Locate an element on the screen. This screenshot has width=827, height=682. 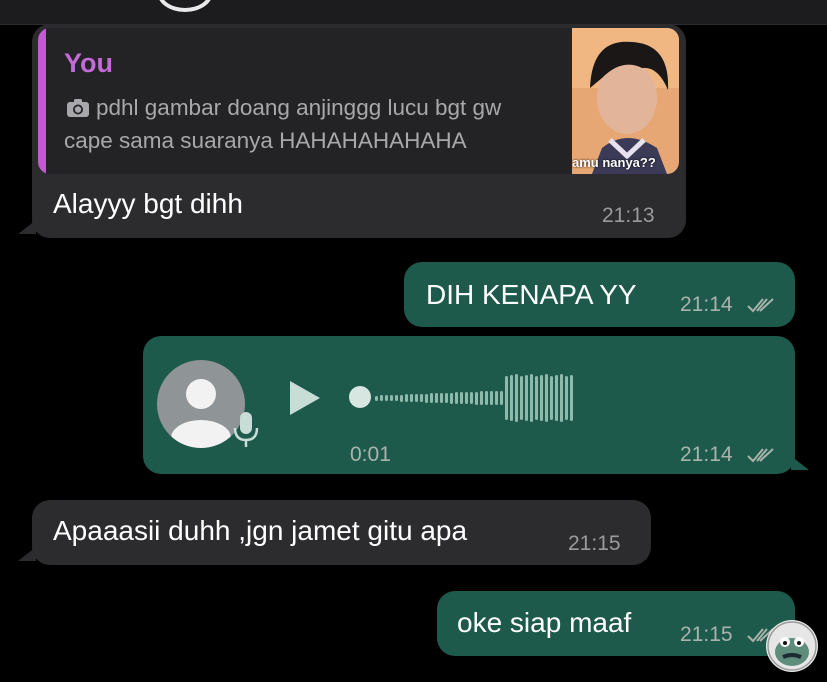
message-bubble-outgoing: DIH KENAPA YY 21:14 is located at coordinates (599, 294).